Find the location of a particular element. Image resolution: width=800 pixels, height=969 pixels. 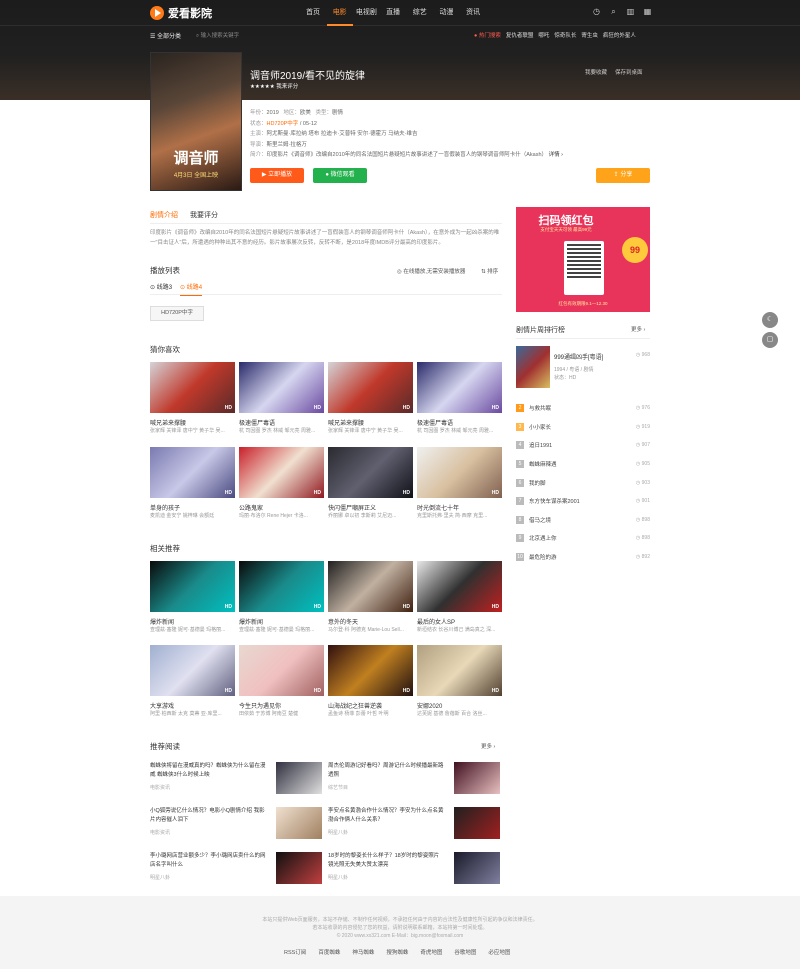

rank-more-link: 更多 › is located at coordinates (638, 329).